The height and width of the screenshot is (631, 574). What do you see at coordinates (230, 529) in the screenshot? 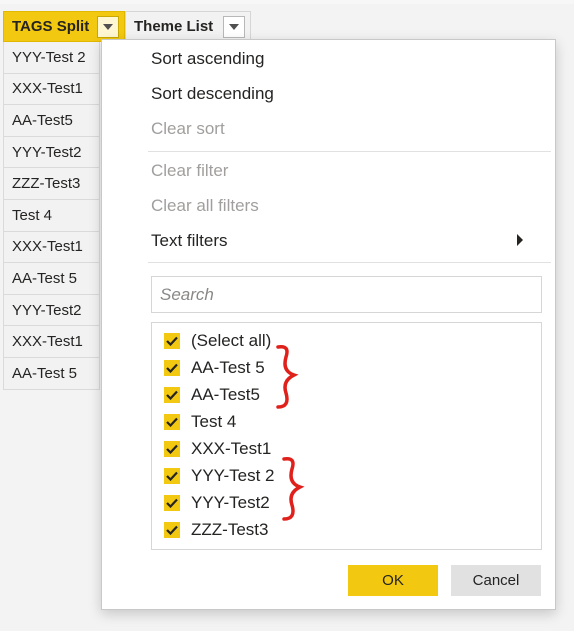
I see `filter-option-label: ZZZ-Test3` at bounding box center [230, 529].